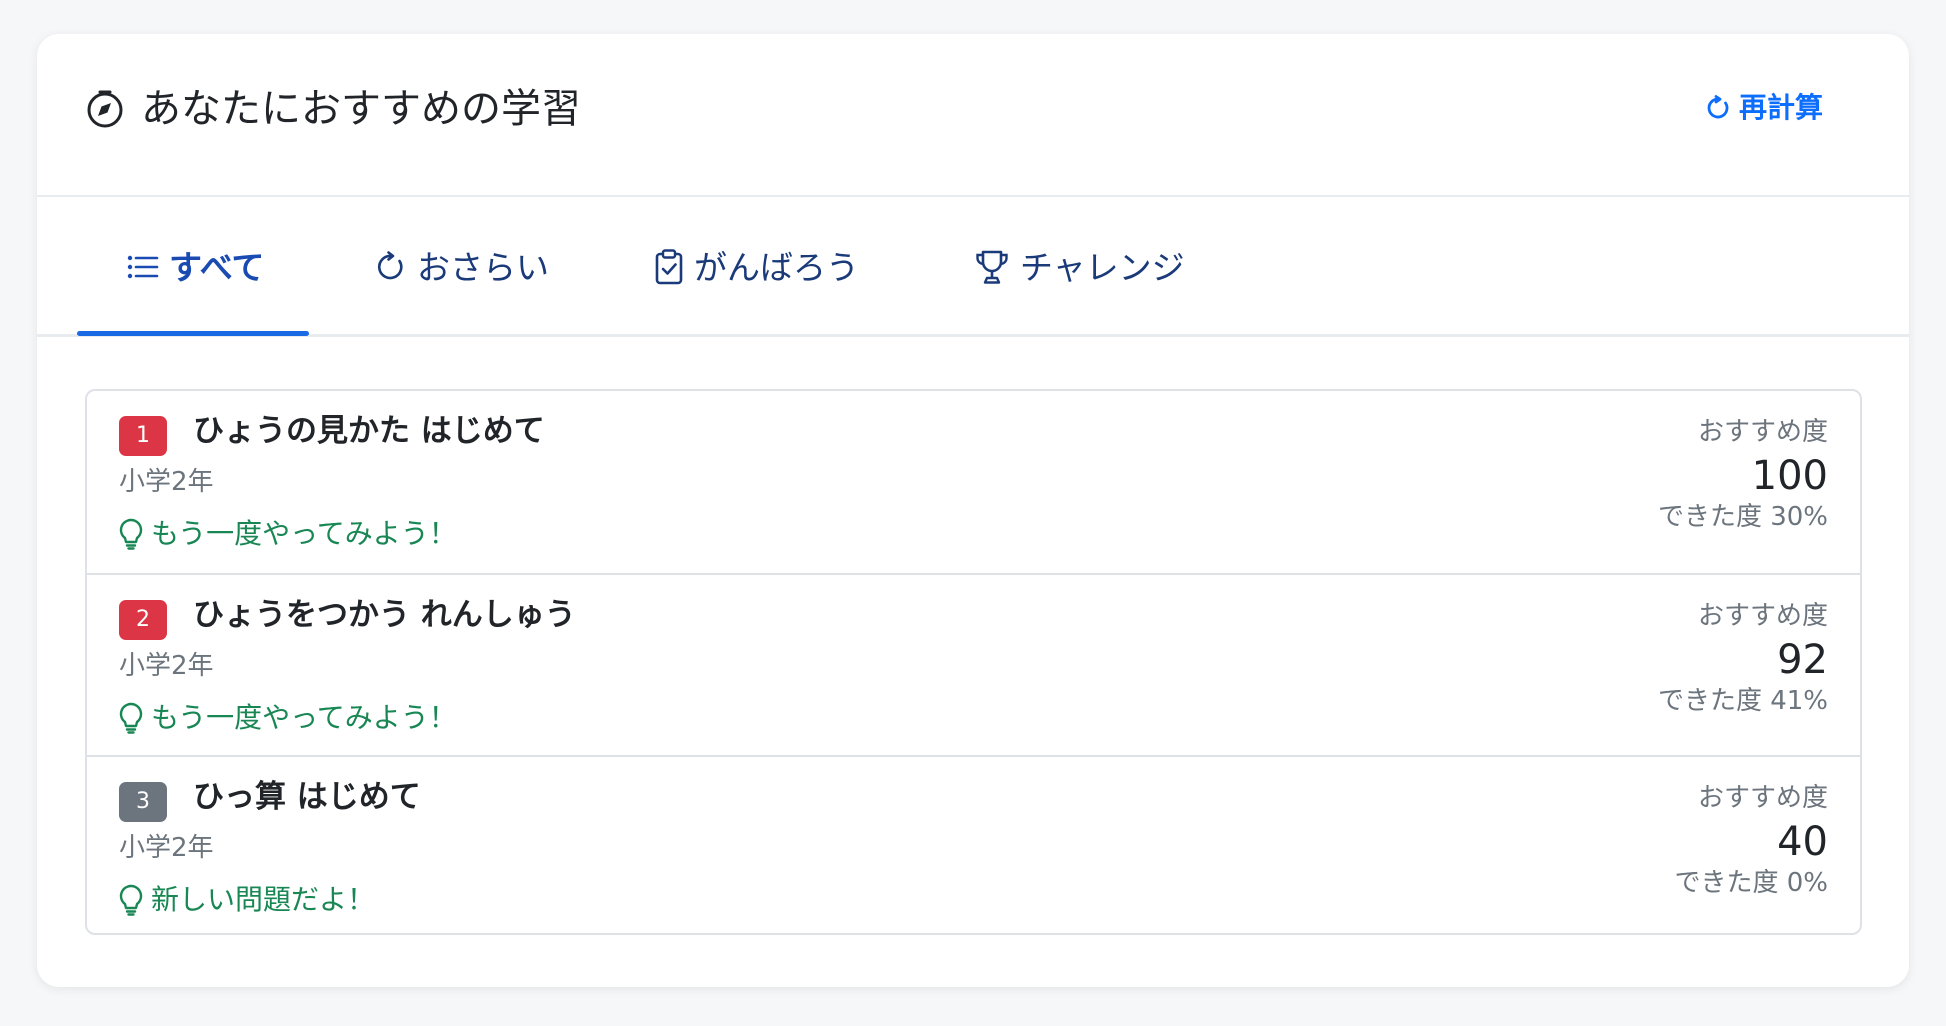 The image size is (1946, 1026). Describe the element at coordinates (1743, 475) in the screenshot. I see `score-block: おすすめ度 100 できた度 30%` at that location.